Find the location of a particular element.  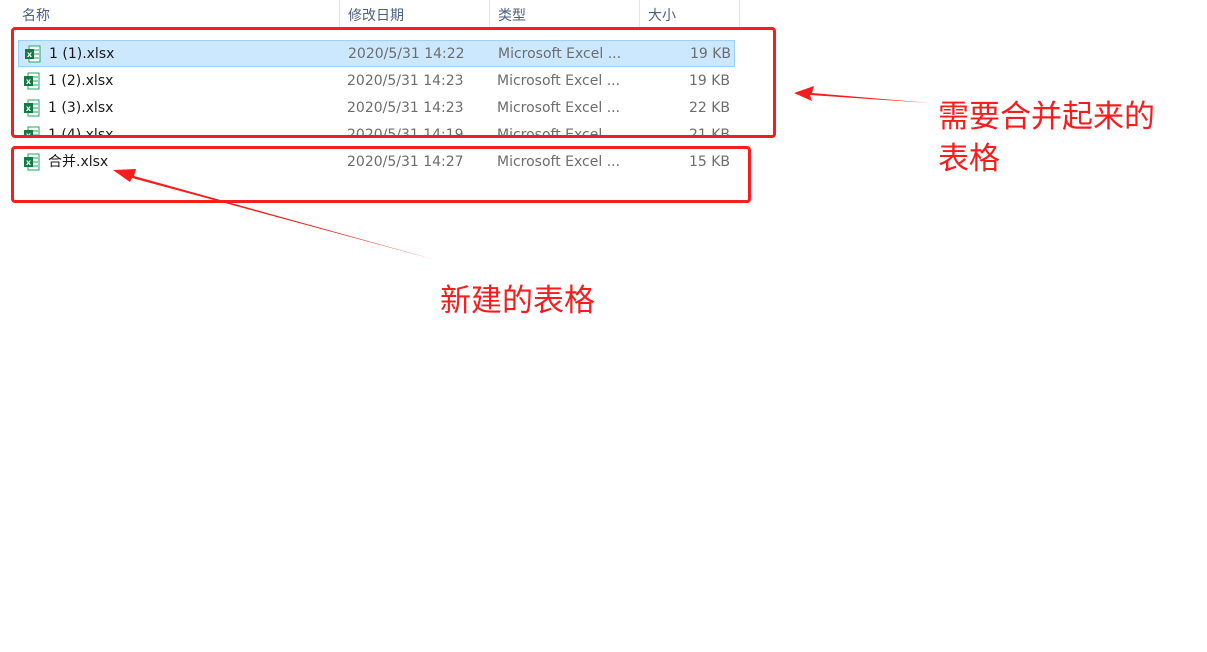

merge-note-line1: 需要合并起来的 is located at coordinates (1046, 117).